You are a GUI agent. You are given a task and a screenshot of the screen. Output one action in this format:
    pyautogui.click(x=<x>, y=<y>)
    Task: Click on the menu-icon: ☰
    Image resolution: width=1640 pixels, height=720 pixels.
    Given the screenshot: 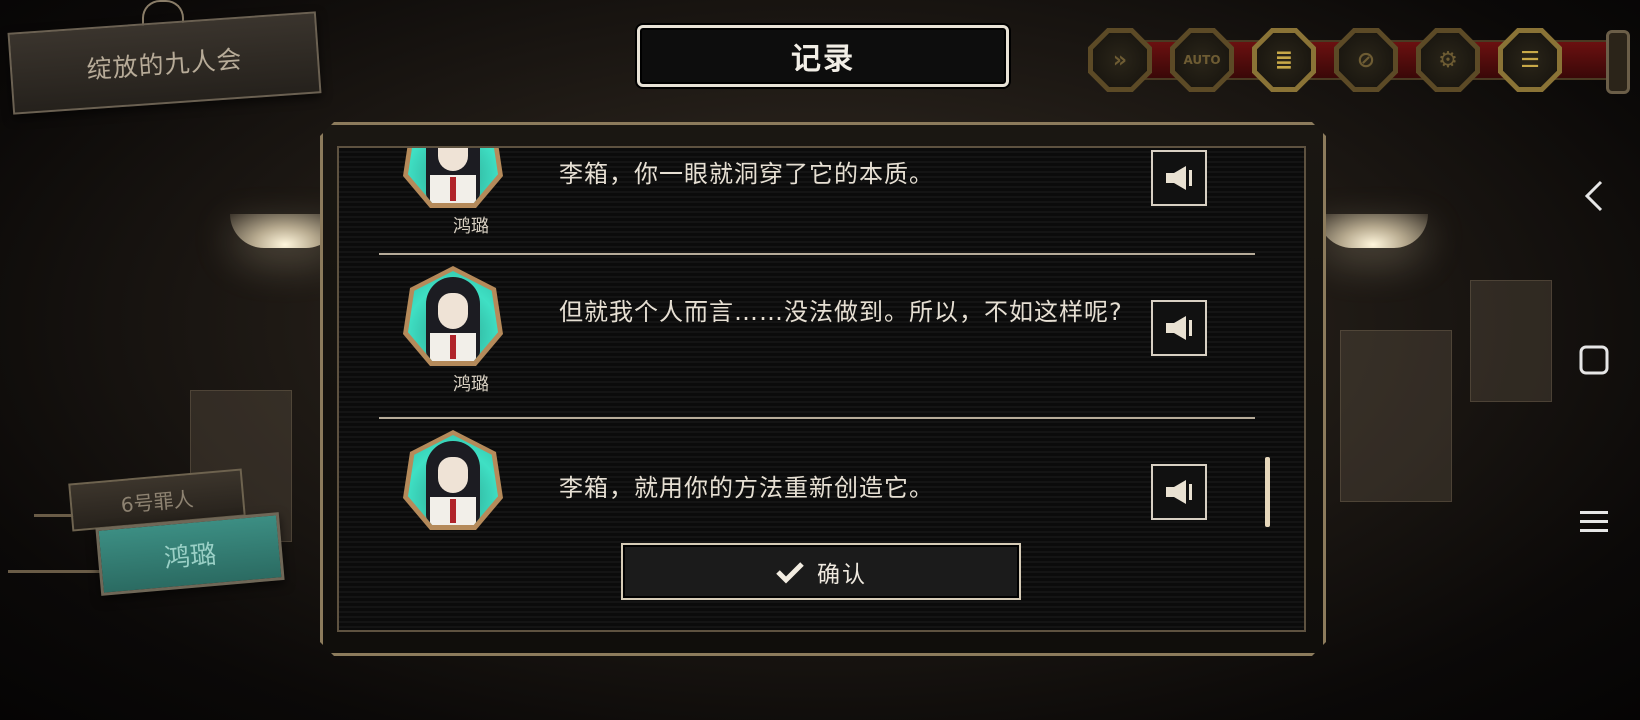 What is the action you would take?
    pyautogui.click(x=1530, y=60)
    